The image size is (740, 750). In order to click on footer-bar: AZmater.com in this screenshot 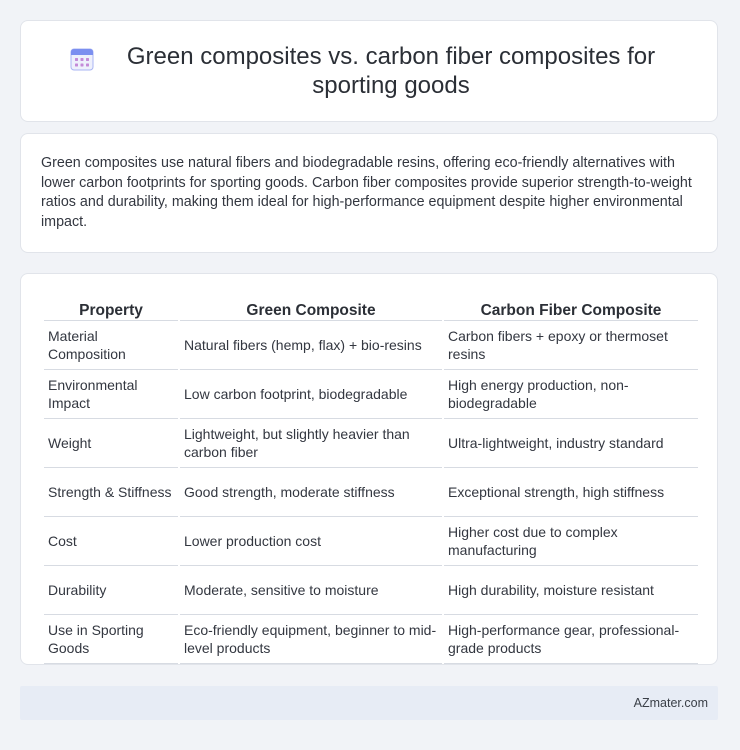, I will do `click(369, 703)`.